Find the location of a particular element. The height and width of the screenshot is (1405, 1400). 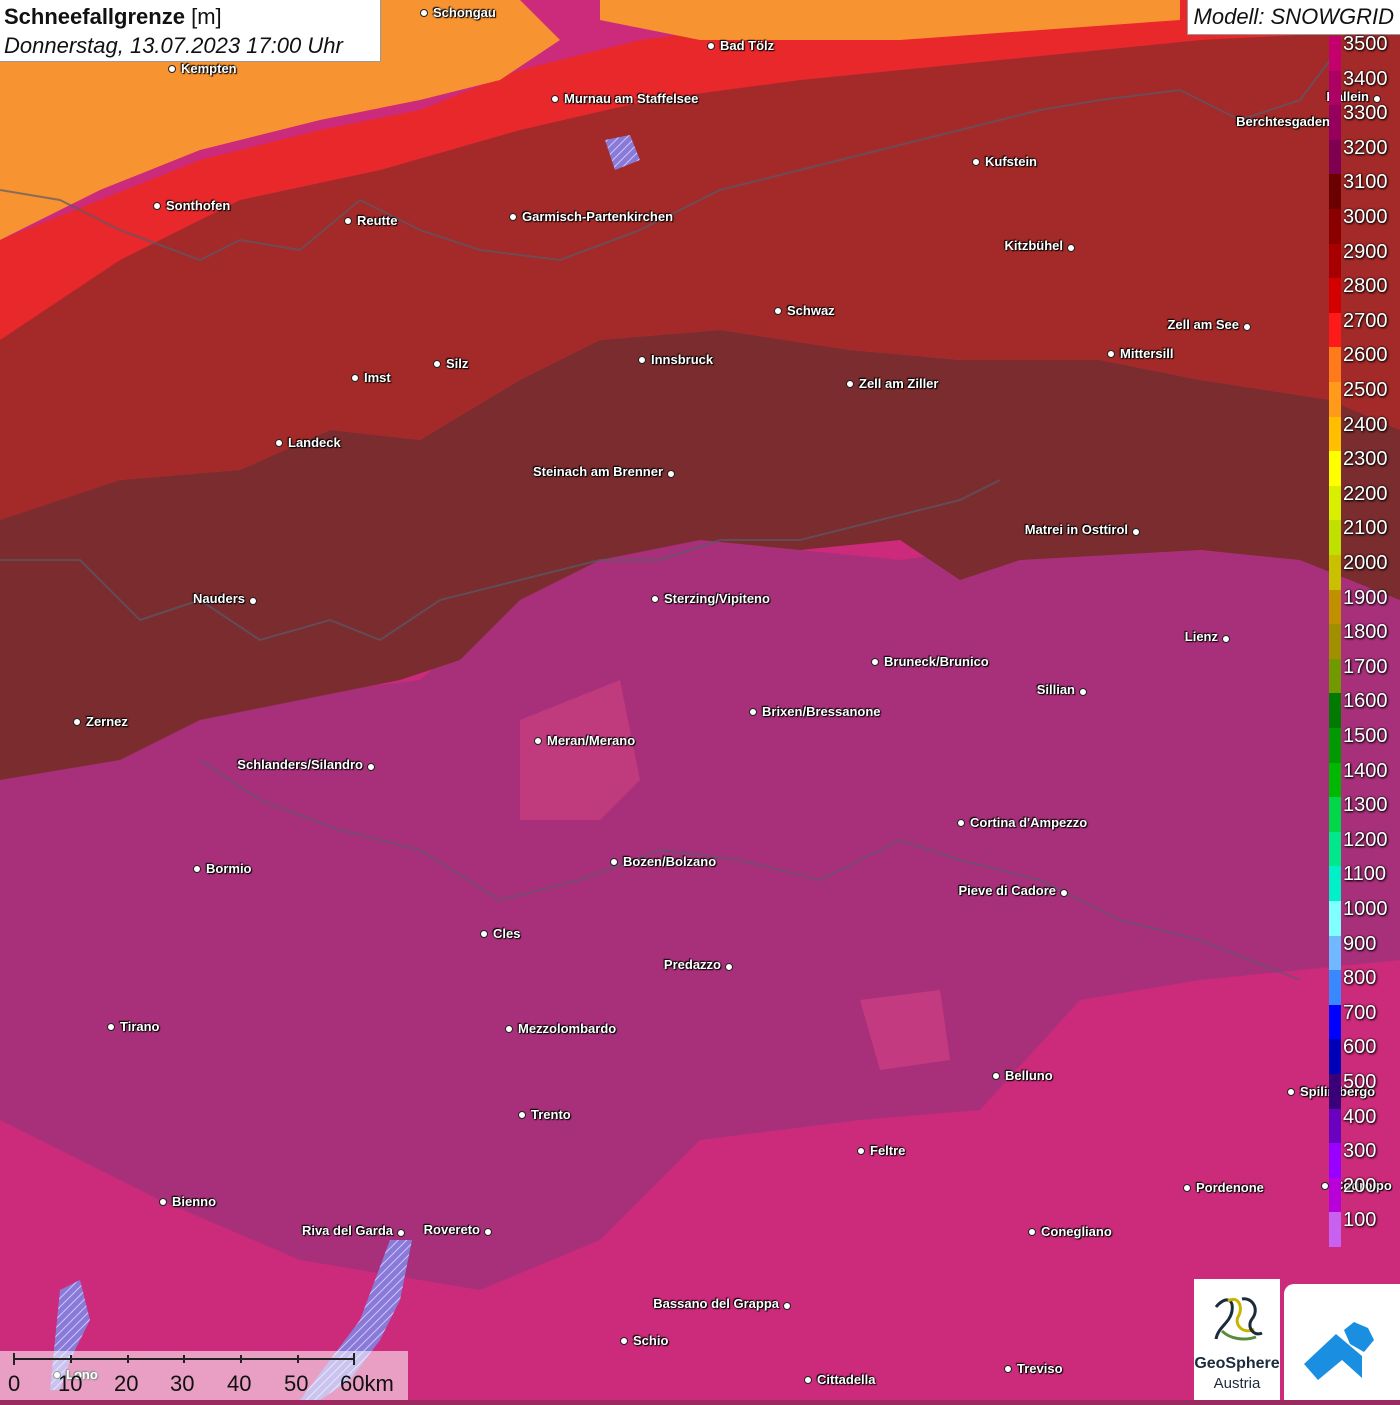

logo-line2: Austria is located at coordinates (1237, 1383).